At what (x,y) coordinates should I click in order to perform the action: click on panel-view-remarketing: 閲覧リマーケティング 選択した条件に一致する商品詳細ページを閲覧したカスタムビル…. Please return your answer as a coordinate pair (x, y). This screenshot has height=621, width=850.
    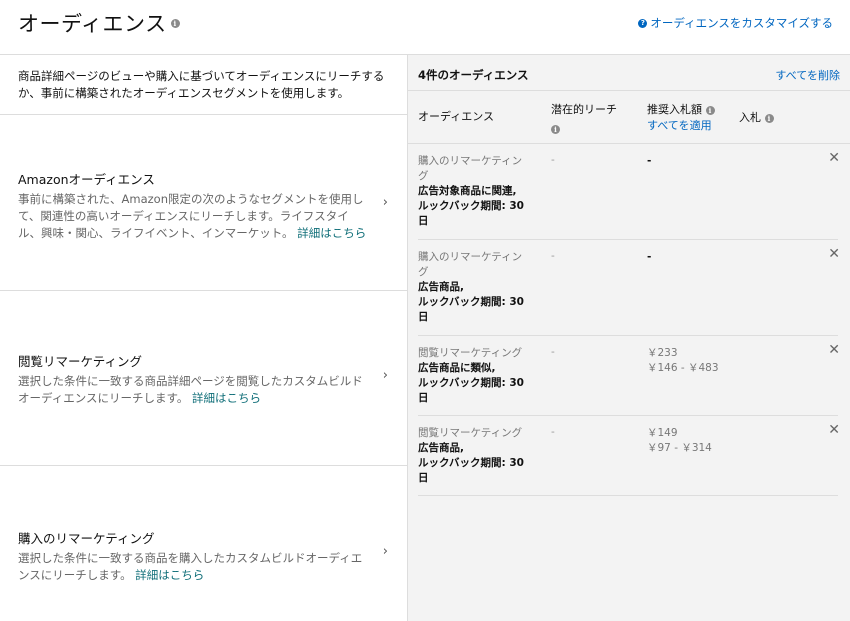
    Looking at the image, I should click on (204, 378).